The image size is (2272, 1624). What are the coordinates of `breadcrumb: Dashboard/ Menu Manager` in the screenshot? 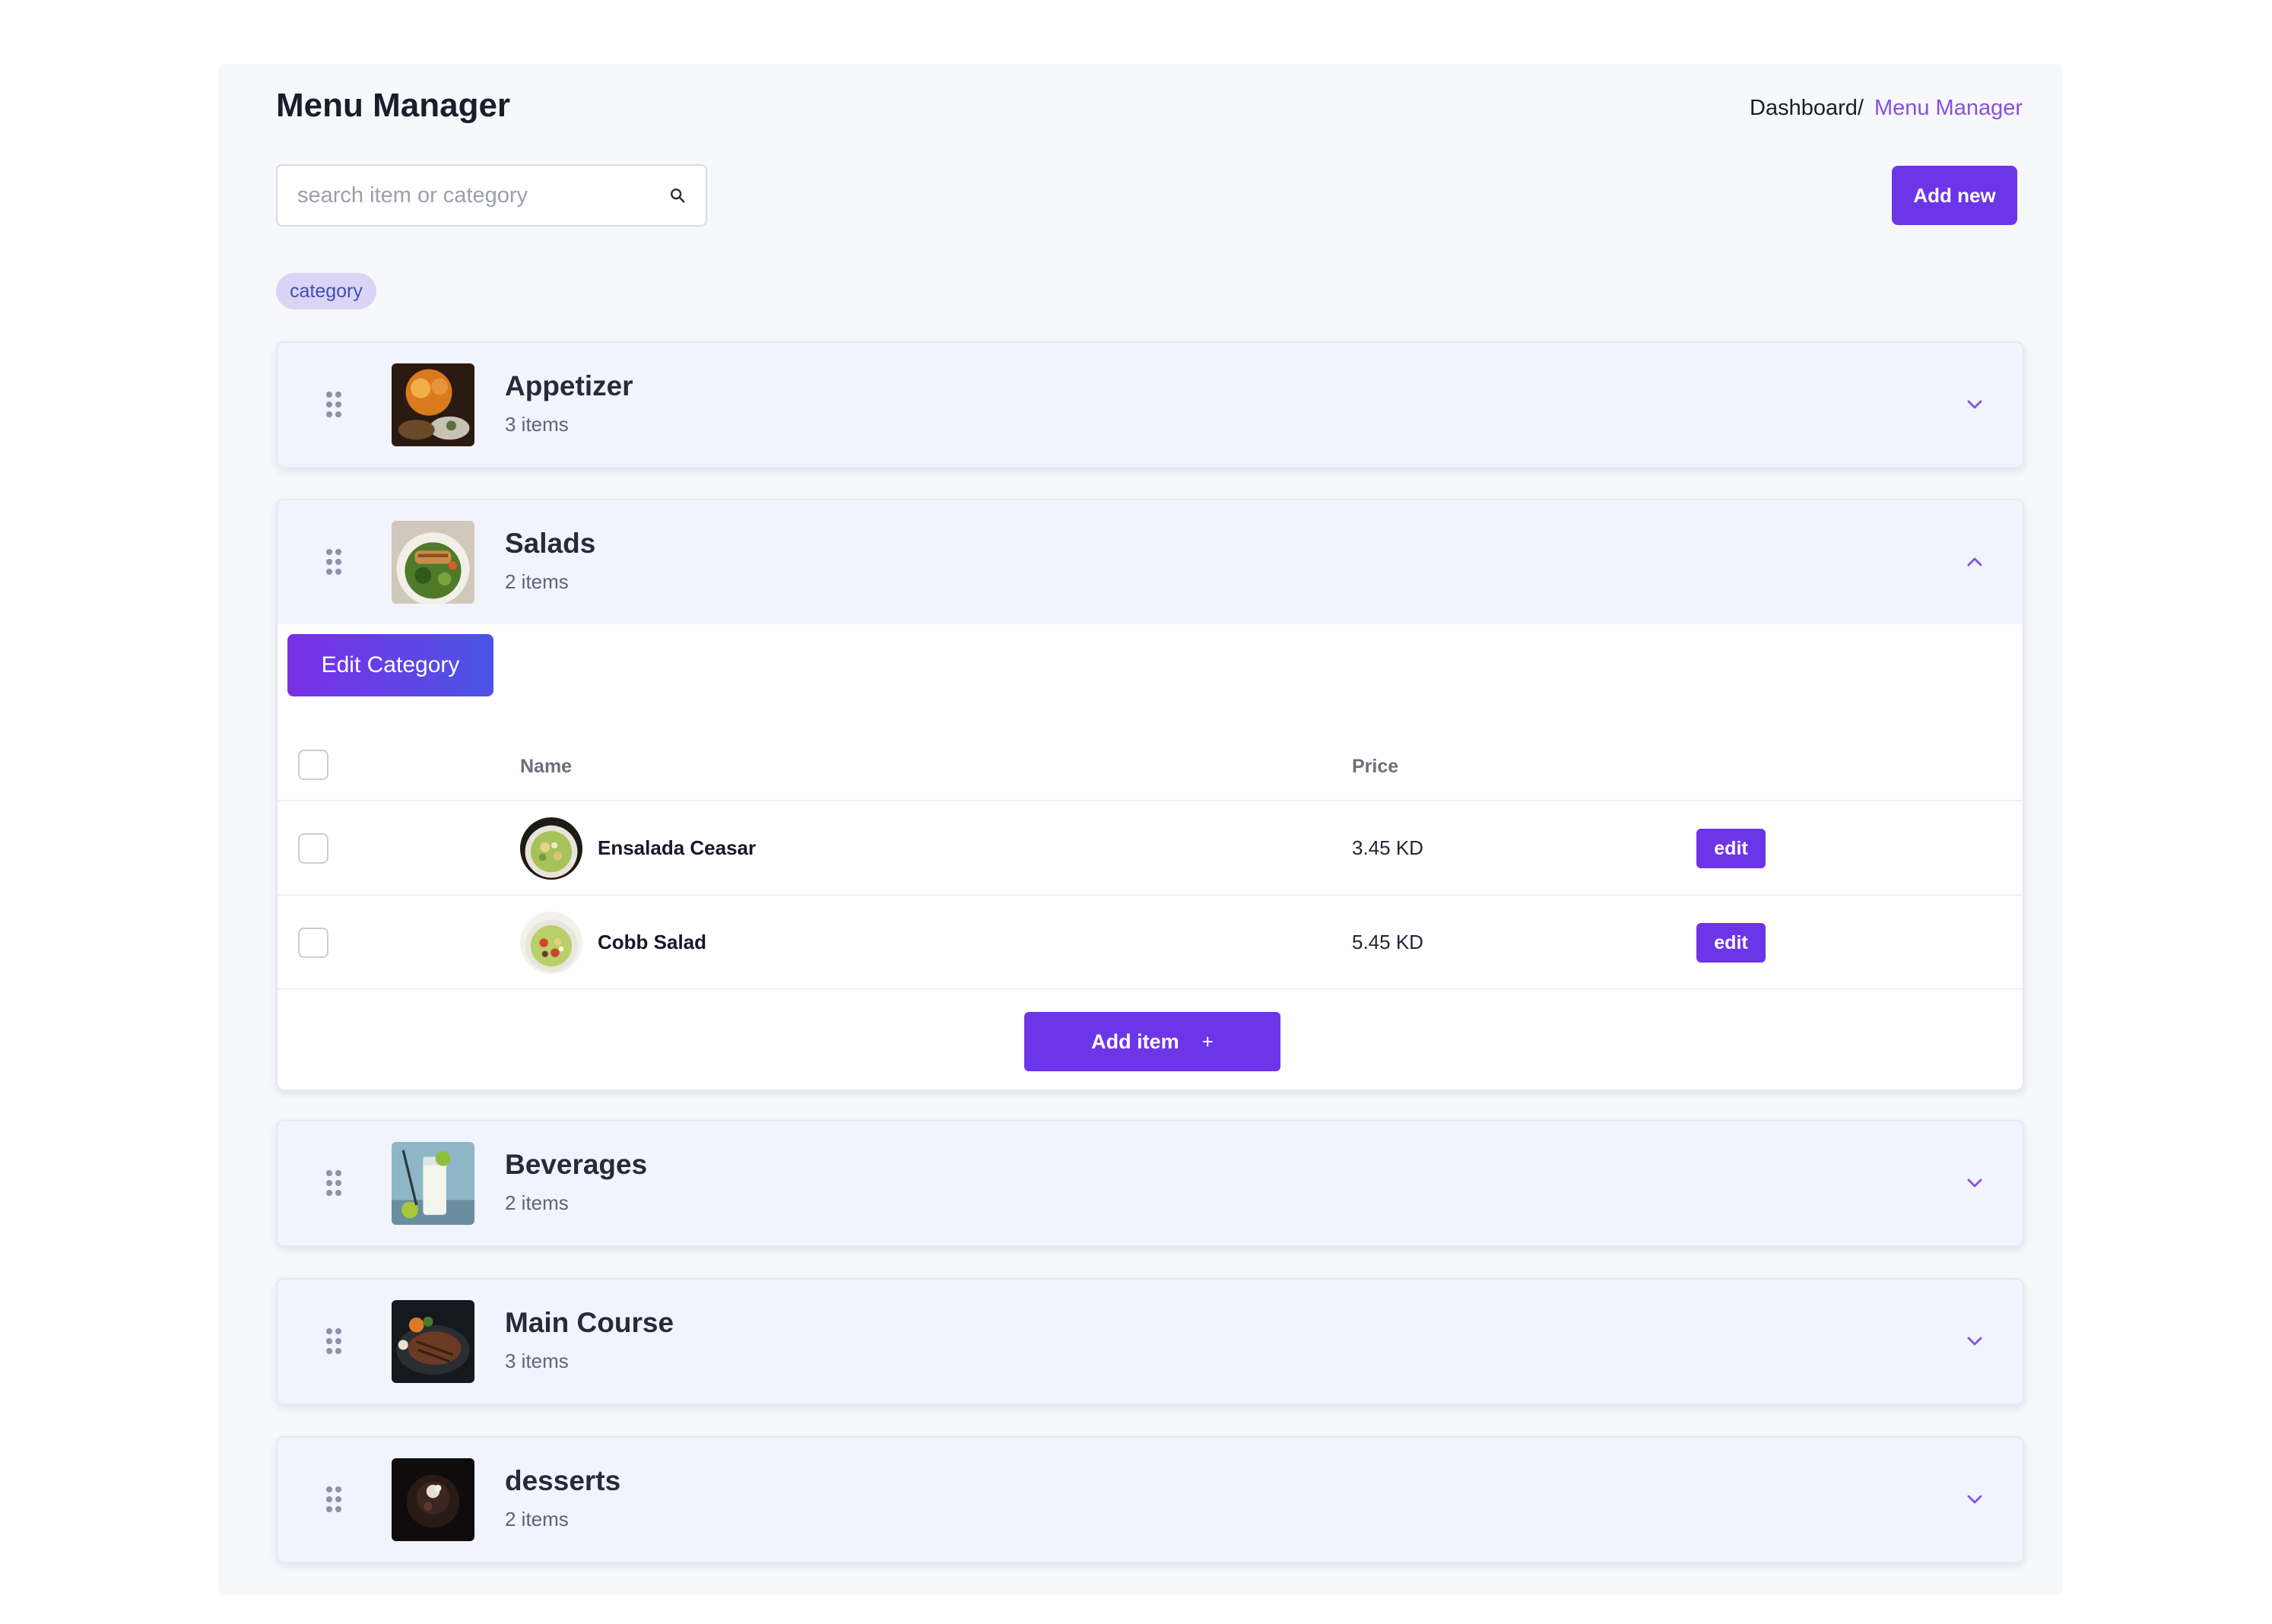 It's located at (1886, 109).